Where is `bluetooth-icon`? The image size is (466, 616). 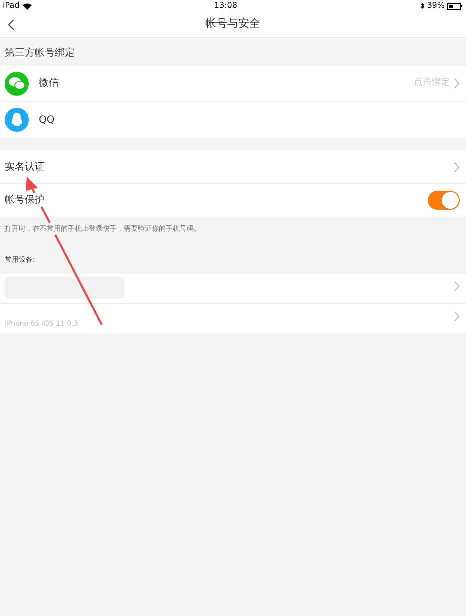
bluetooth-icon is located at coordinates (423, 6).